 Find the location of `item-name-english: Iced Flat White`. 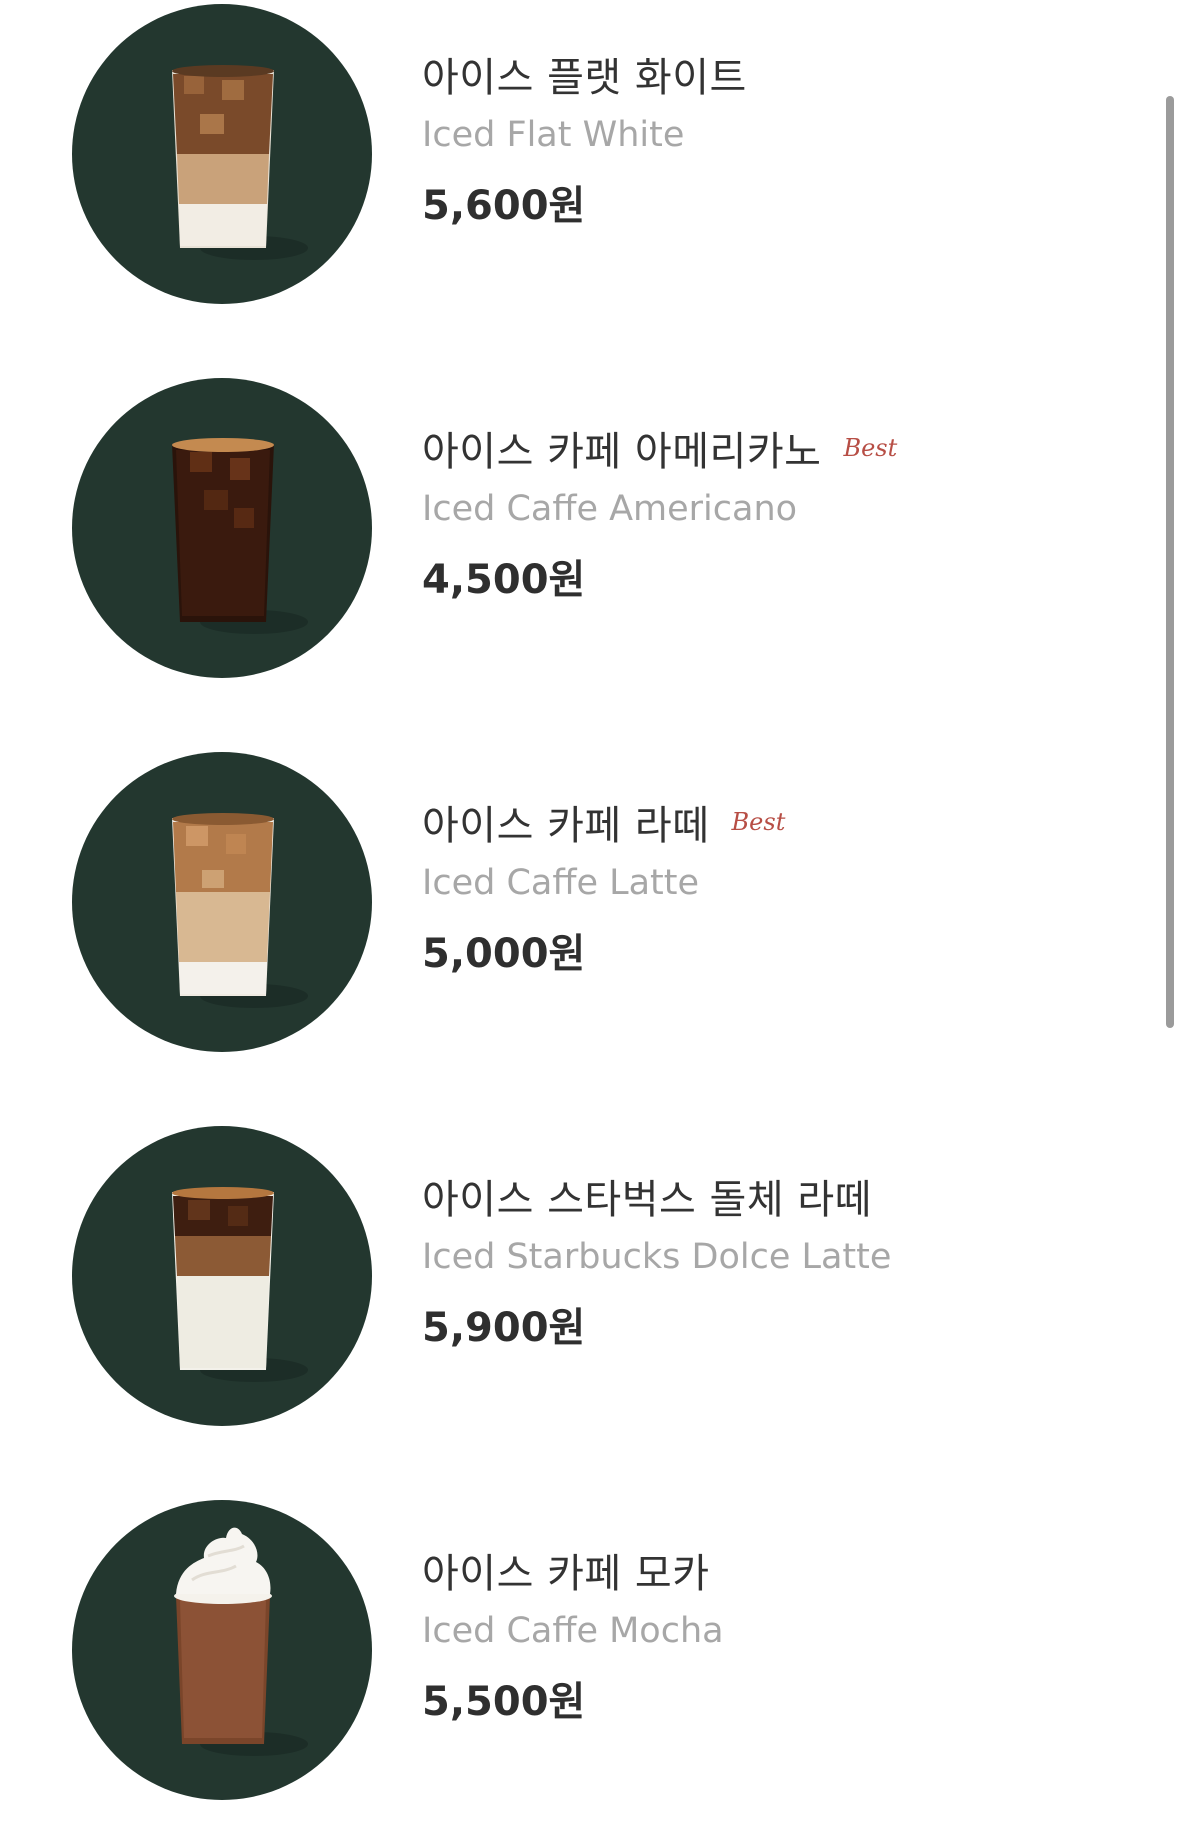

item-name-english: Iced Flat White is located at coordinates (553, 135).